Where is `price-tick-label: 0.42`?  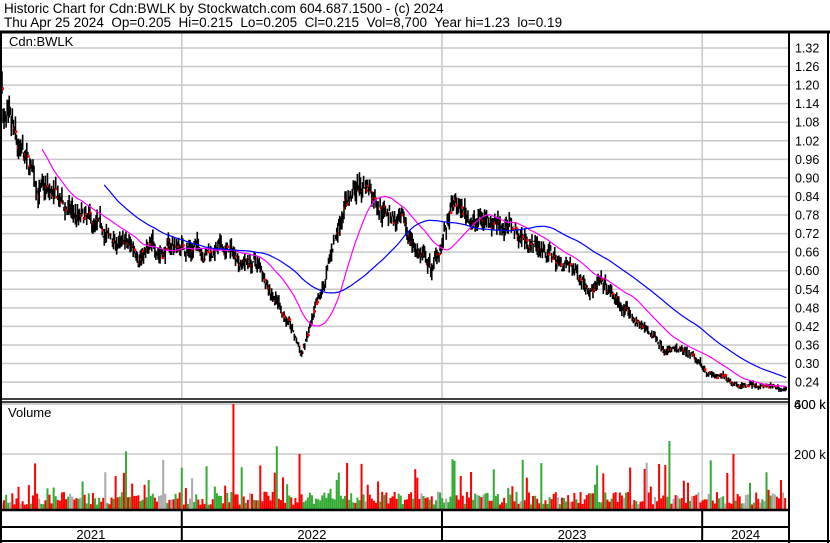
price-tick-label: 0.42 is located at coordinates (807, 327).